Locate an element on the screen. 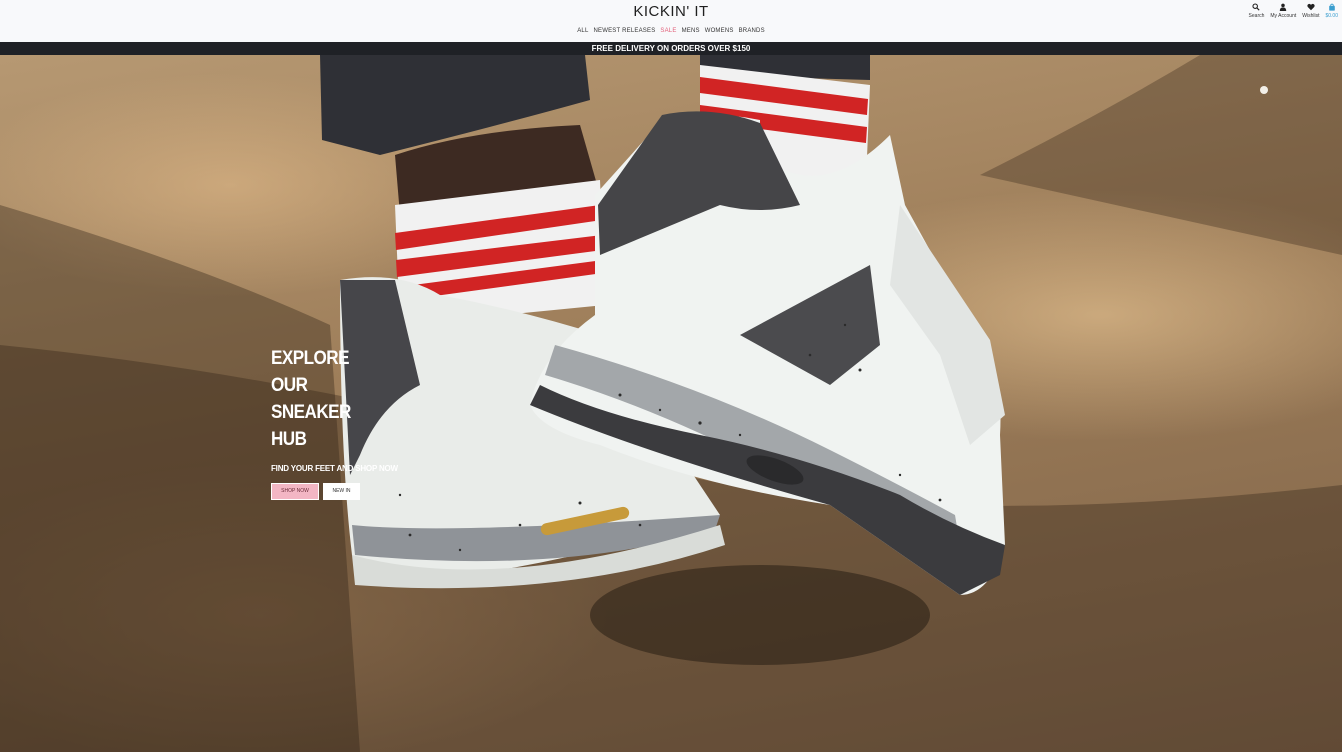  hero-ctas: SHOP NOW NEW IN is located at coordinates (334, 491).